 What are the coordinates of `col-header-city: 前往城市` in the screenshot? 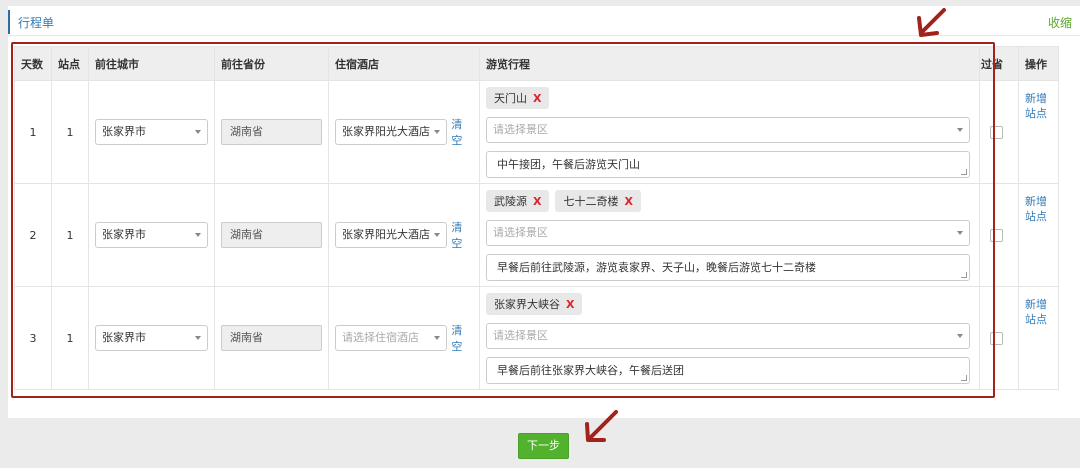 It's located at (151, 63).